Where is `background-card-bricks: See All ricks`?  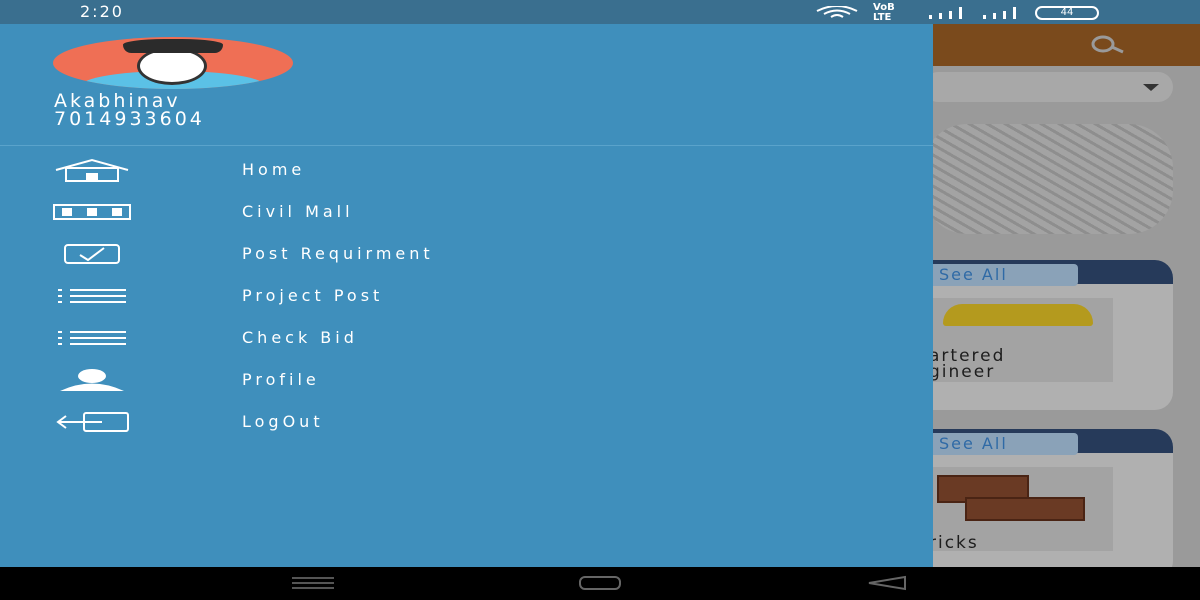
background-card-bricks: See All ricks is located at coordinates (1053, 498).